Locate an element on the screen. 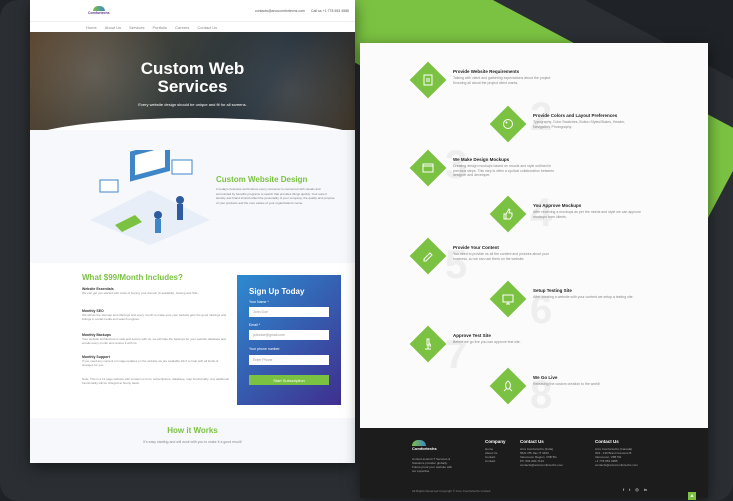 The image size is (733, 501). header-email-link: contacts@arcocomfortechs.com is located at coordinates (280, 11).